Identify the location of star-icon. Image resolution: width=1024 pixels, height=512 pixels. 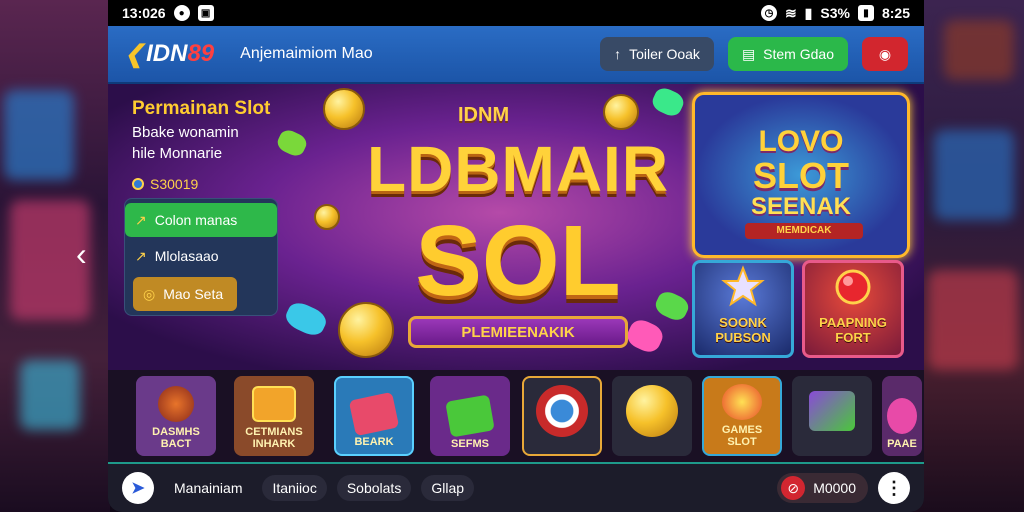
(743, 286).